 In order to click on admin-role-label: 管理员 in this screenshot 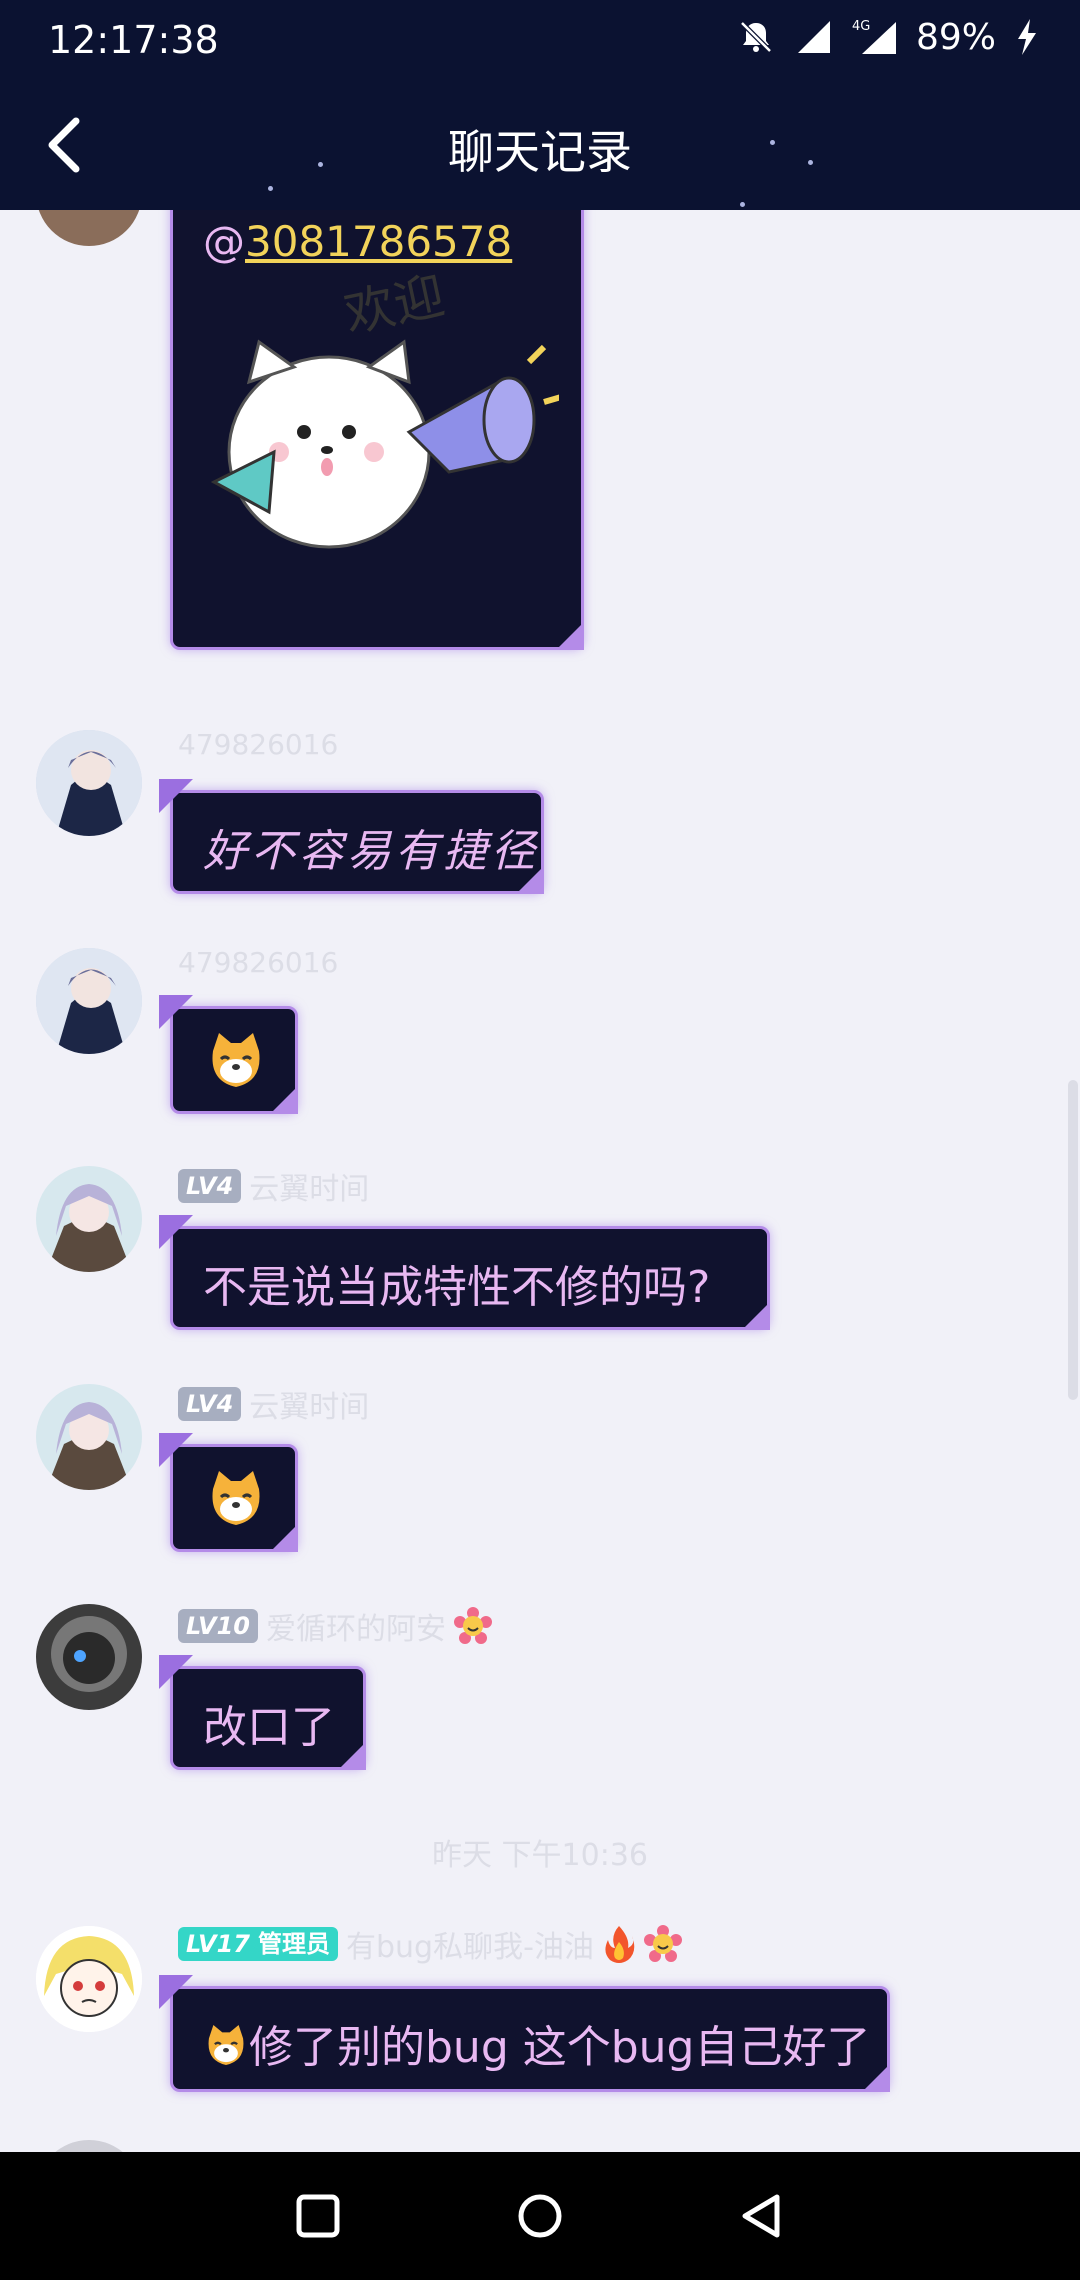, I will do `click(293, 1944)`.